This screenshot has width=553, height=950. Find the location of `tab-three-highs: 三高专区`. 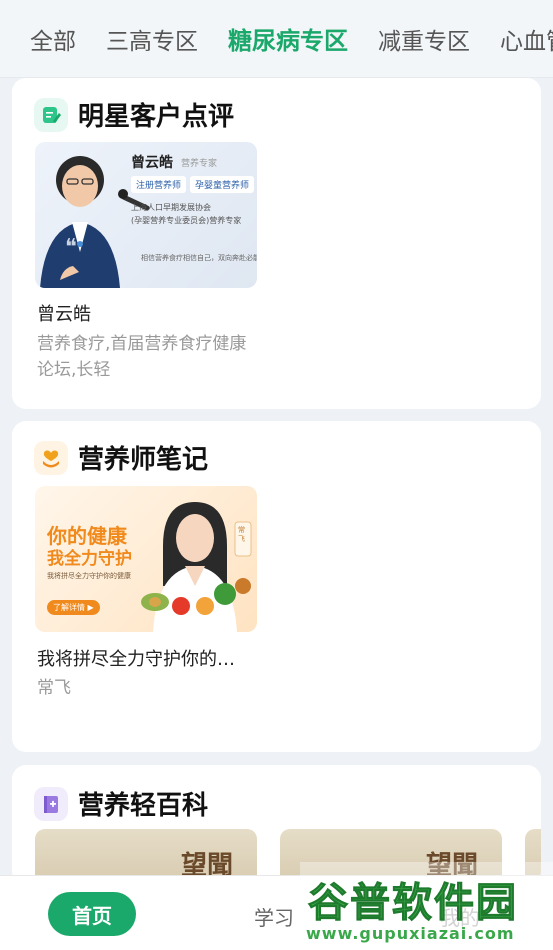

tab-three-highs: 三高专区 is located at coordinates (152, 39).